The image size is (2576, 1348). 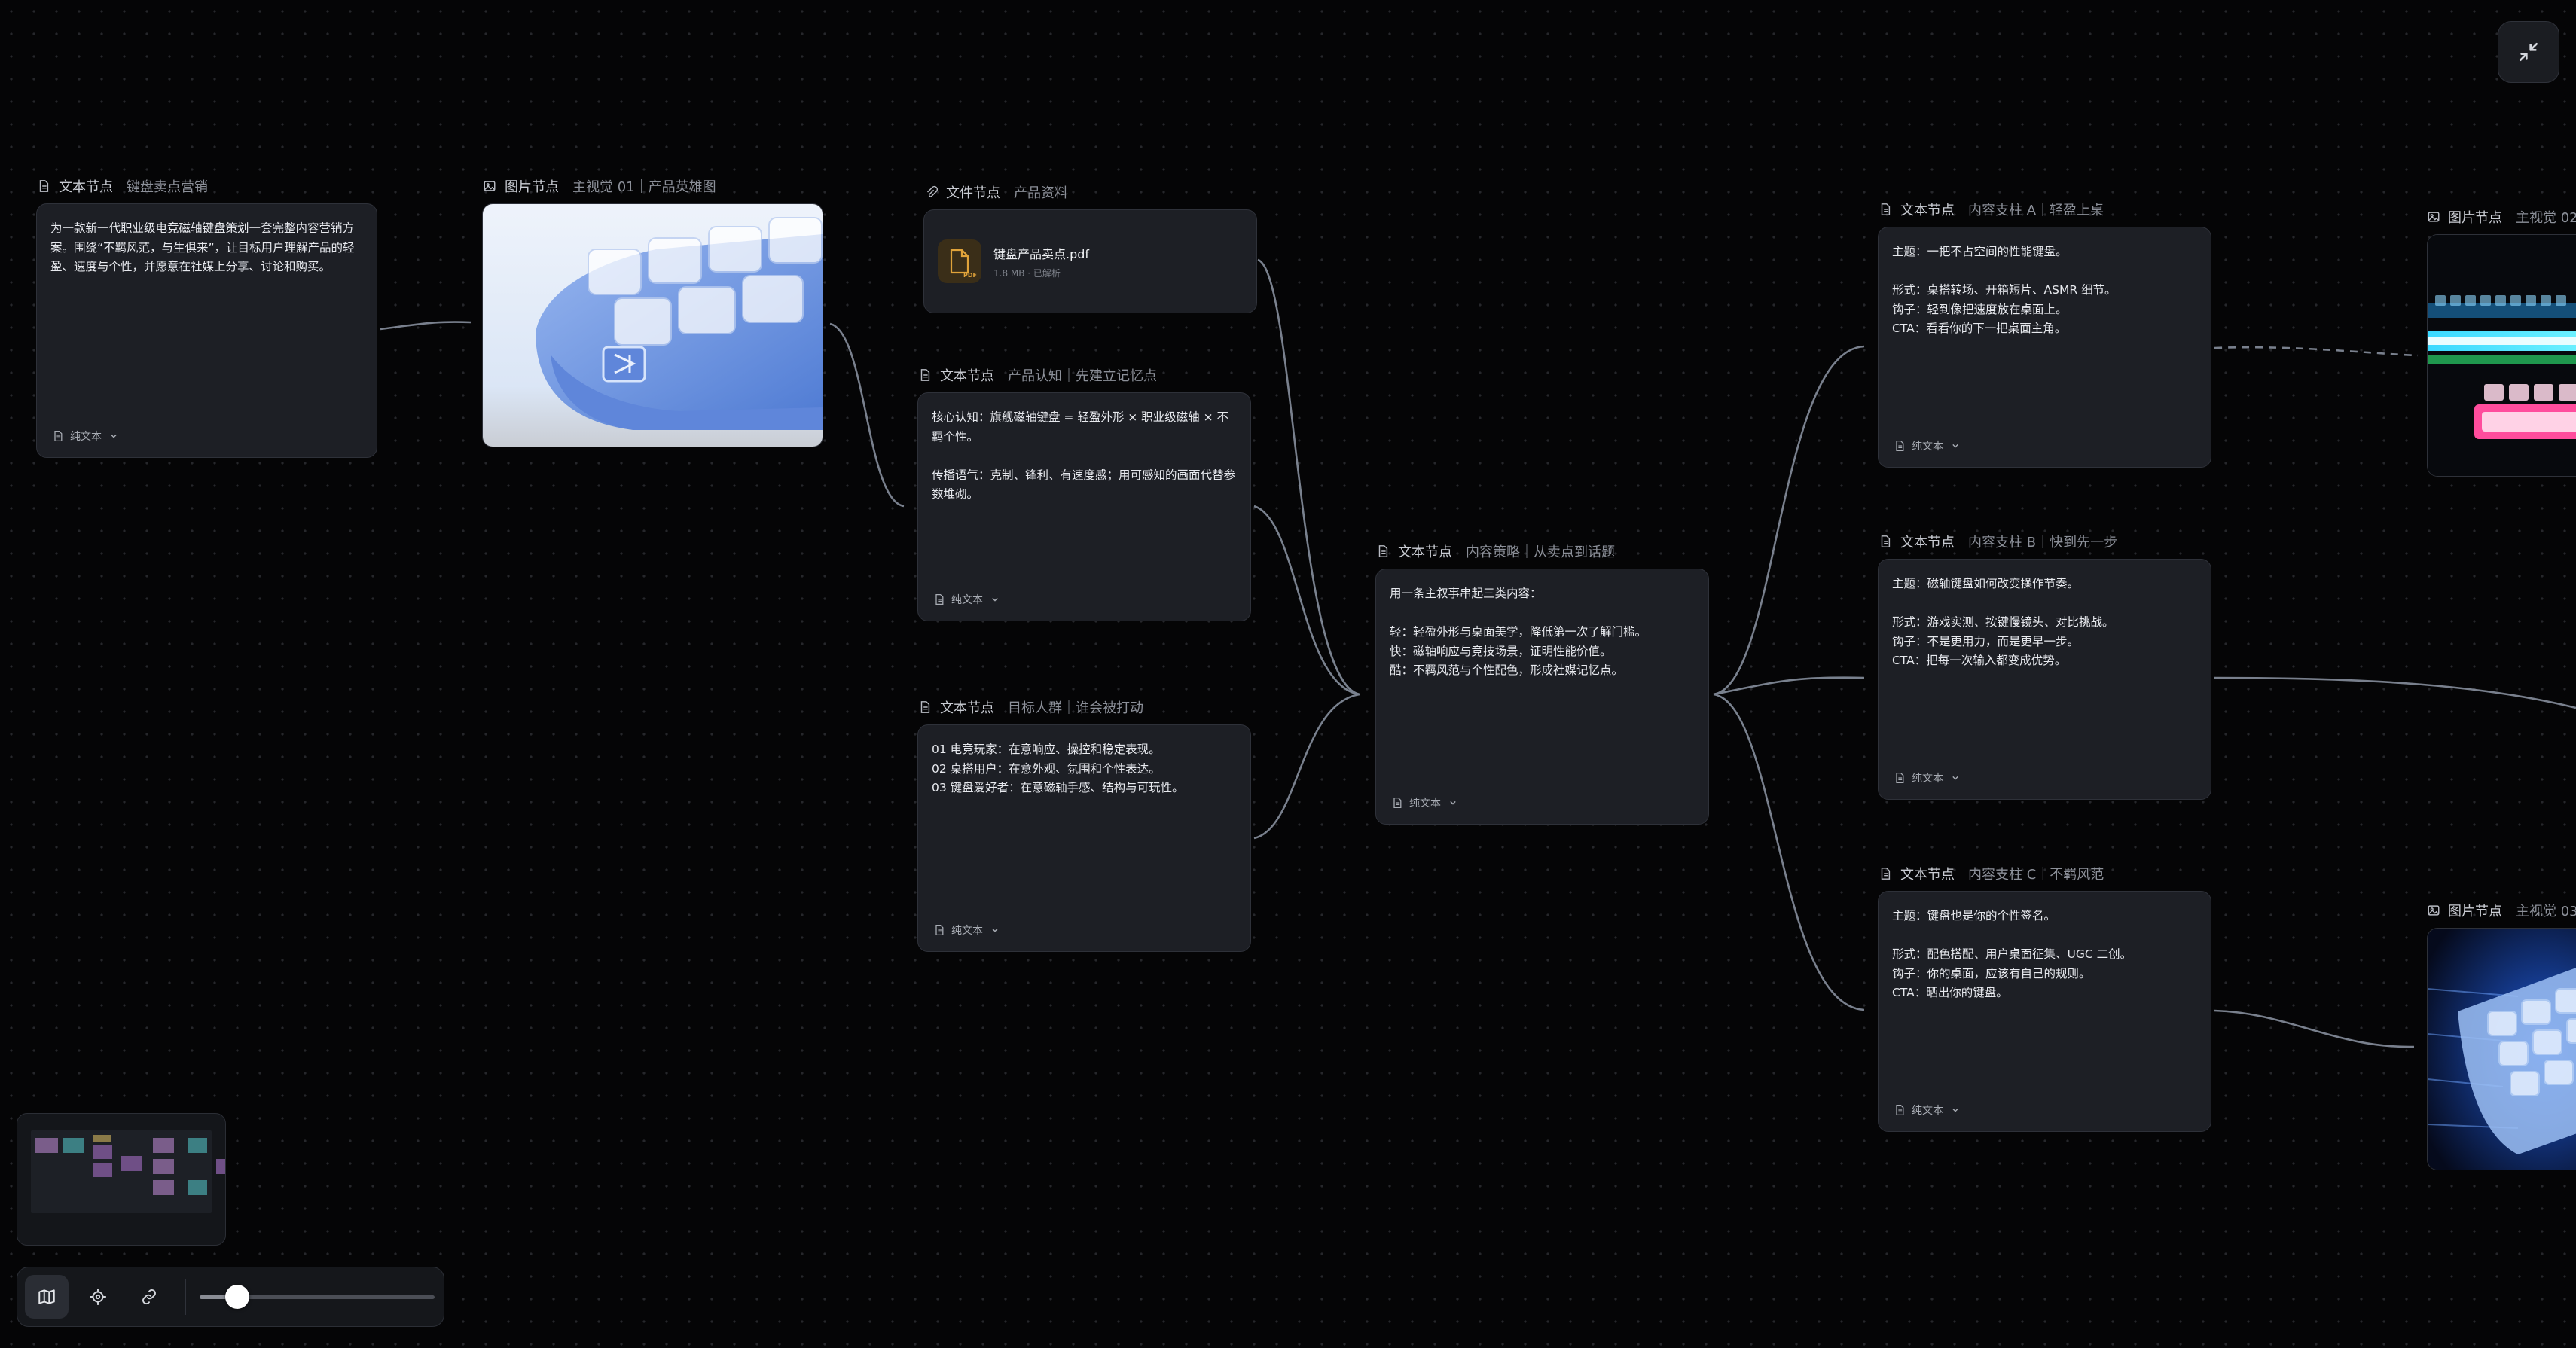 What do you see at coordinates (2036, 875) in the screenshot?
I see `node-title: 内容支柱 C｜不羁风范` at bounding box center [2036, 875].